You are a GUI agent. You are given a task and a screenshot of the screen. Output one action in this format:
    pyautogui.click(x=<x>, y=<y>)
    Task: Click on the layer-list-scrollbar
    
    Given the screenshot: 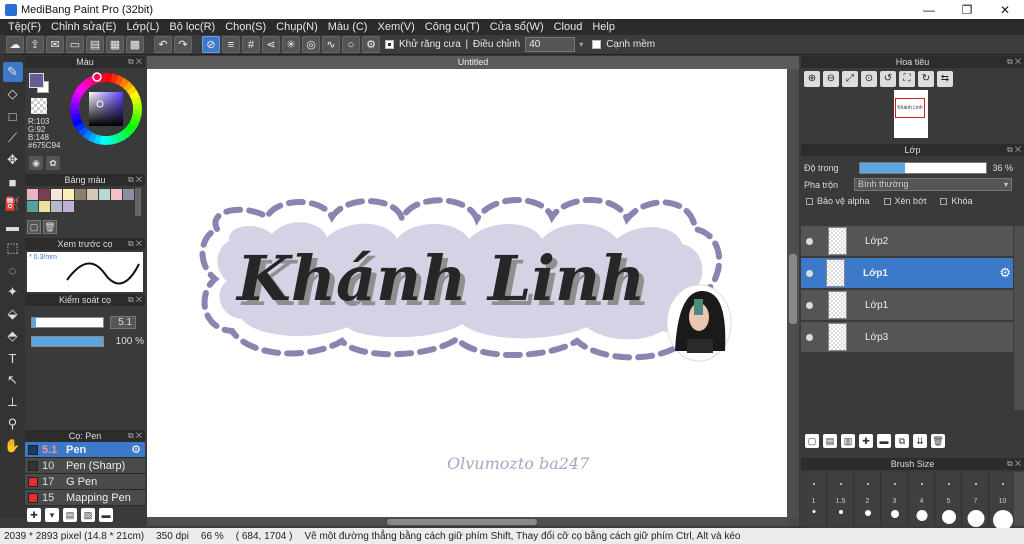 What is the action you would take?
    pyautogui.click(x=1019, y=318)
    